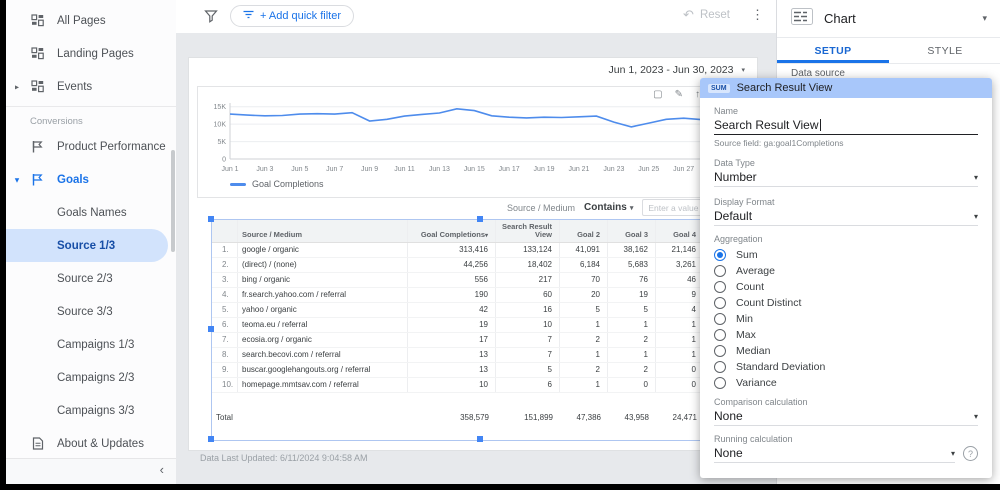 This screenshot has width=1000, height=490. Describe the element at coordinates (846, 88) in the screenshot. I see `field-editor-header: SUM Search Result View` at that location.